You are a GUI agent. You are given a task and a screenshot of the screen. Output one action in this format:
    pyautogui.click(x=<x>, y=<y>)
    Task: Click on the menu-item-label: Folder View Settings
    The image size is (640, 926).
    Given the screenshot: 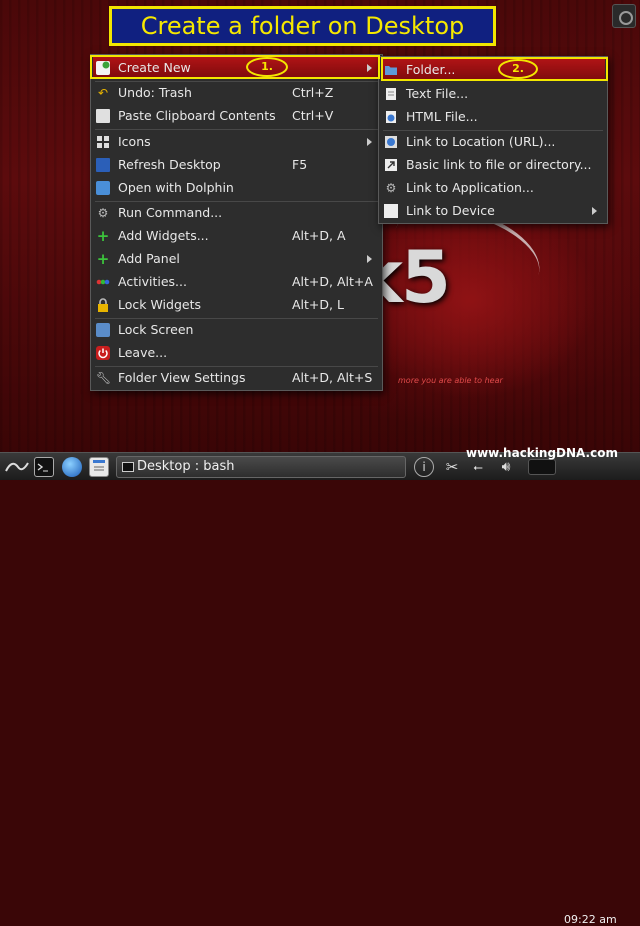 What is the action you would take?
    pyautogui.click(x=182, y=377)
    